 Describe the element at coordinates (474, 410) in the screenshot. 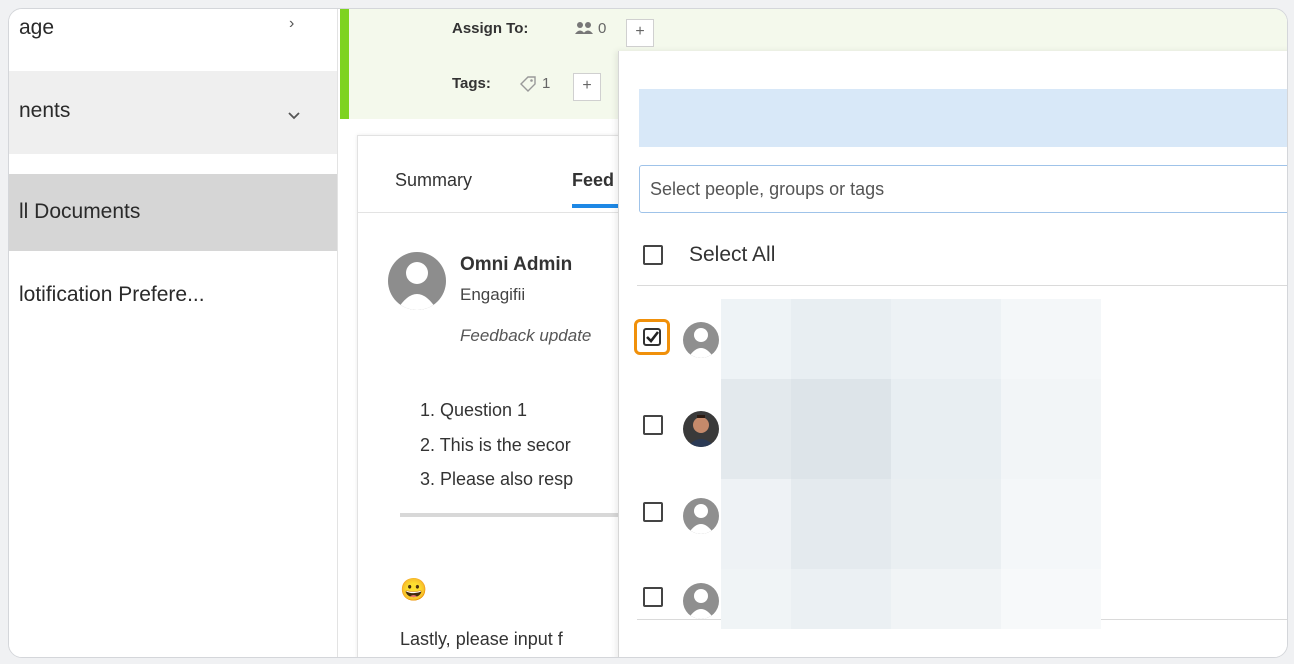

I see `list-item: 1. Question 1` at that location.